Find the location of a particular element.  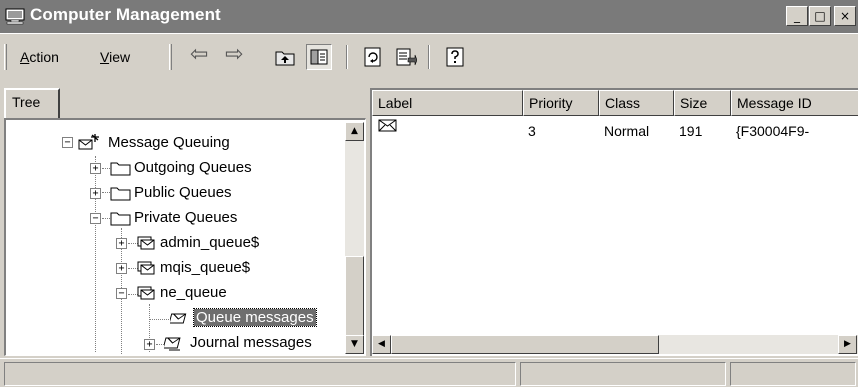

column-header-label: Label is located at coordinates (447, 103).